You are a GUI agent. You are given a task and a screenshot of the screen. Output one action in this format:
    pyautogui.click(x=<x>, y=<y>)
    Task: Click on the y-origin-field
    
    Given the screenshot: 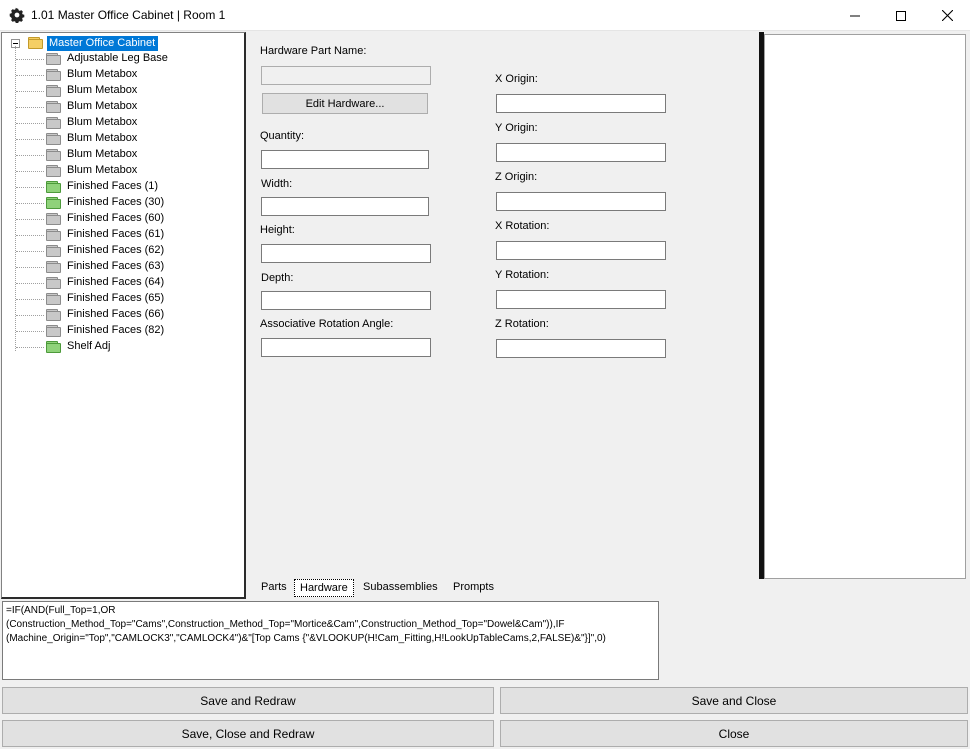 What is the action you would take?
    pyautogui.click(x=581, y=152)
    